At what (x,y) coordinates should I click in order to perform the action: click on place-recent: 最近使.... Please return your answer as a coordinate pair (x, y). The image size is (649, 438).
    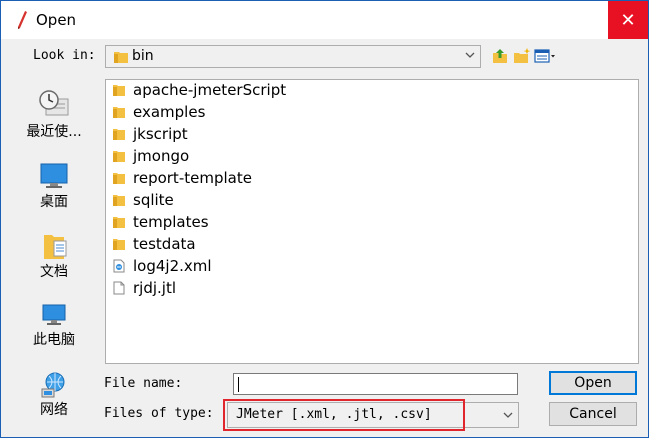
    Looking at the image, I should click on (53, 118).